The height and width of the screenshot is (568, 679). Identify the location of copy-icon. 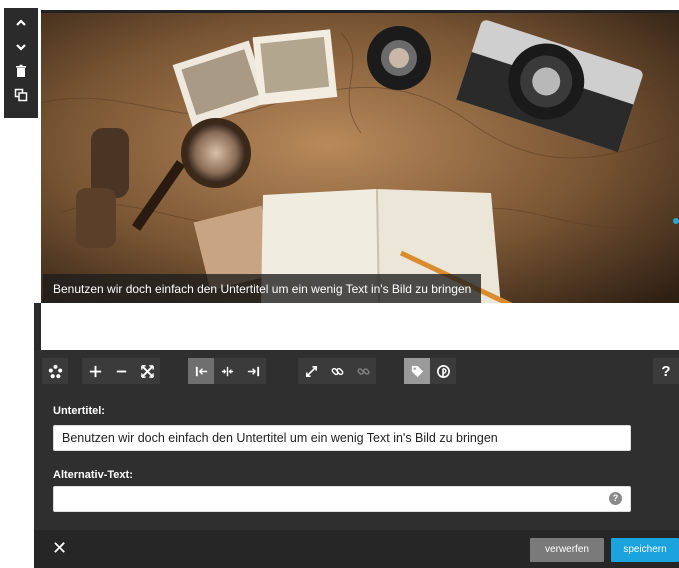
(21, 95).